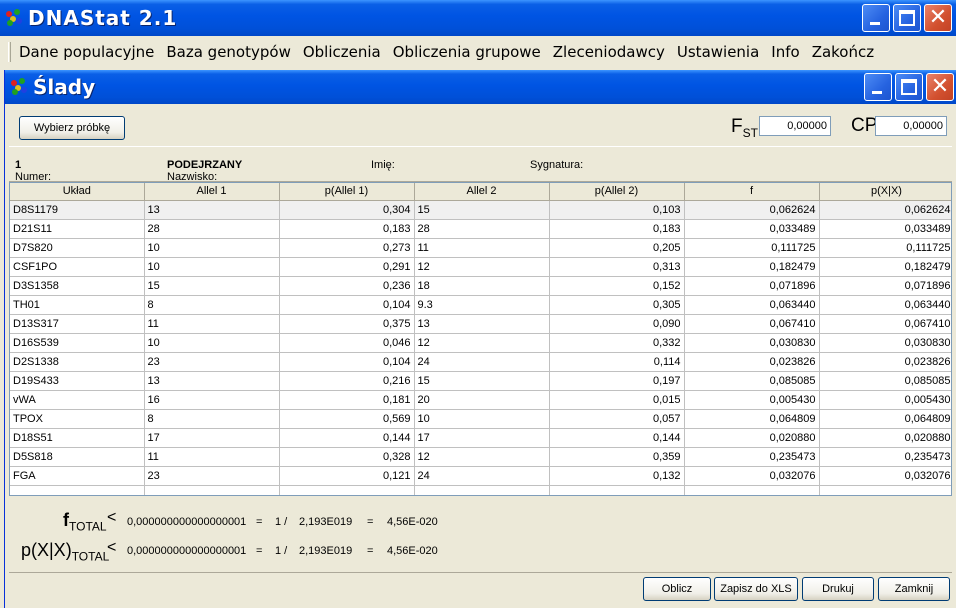 The height and width of the screenshot is (608, 956). Describe the element at coordinates (480, 400) in the screenshot. I see `table-row: vWA 16 0,181 20 0,015 0,005430 0,005430` at that location.